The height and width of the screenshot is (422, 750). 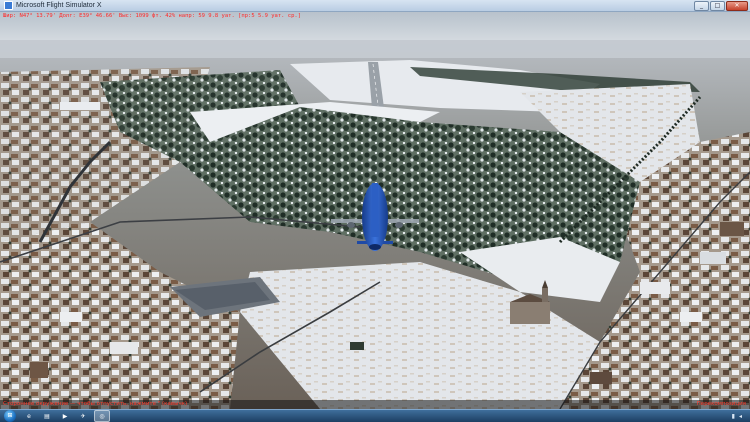 I want to click on maximize-button: □, so click(x=717, y=6).